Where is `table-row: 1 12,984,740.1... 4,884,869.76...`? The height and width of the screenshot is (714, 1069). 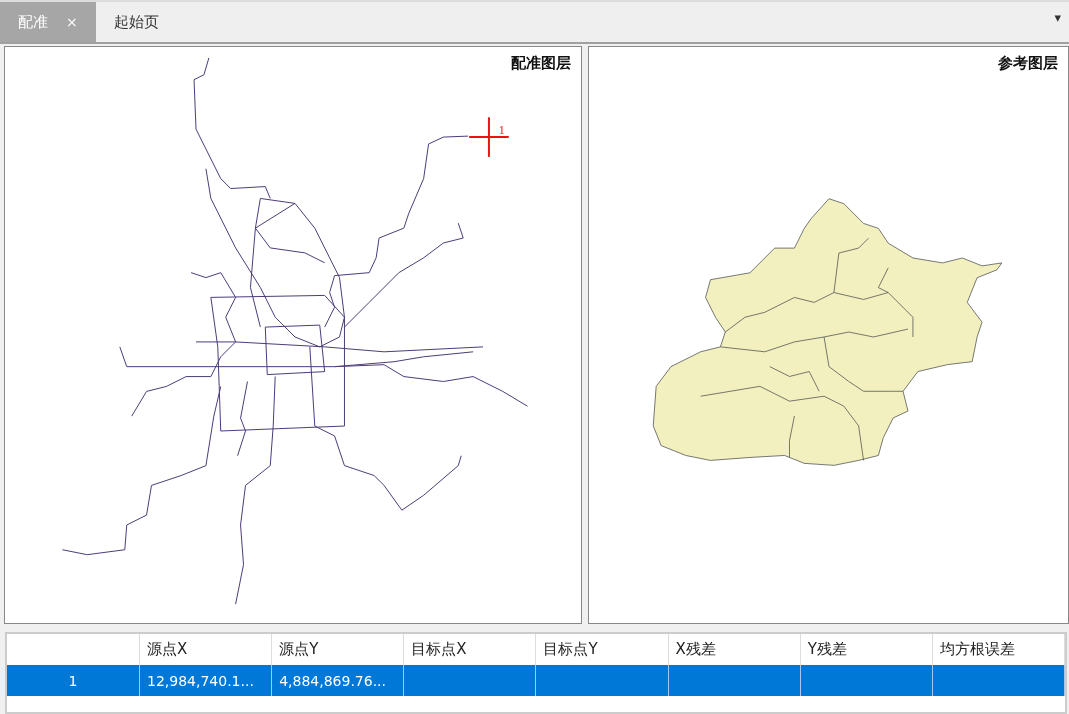 table-row: 1 12,984,740.1... 4,884,869.76... is located at coordinates (536, 680).